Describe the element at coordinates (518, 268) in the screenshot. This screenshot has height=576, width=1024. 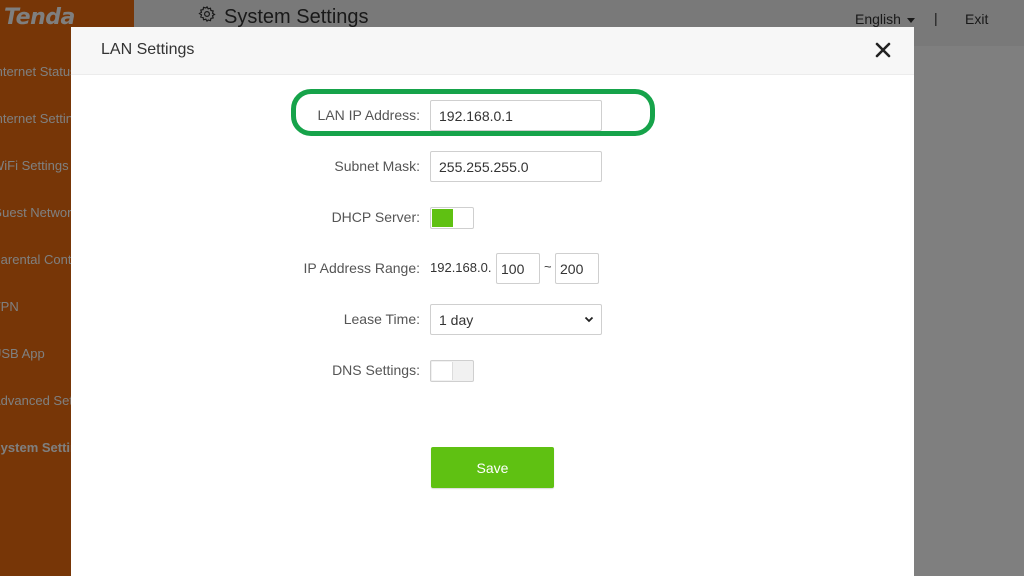
I see `ip-range-start-input` at that location.